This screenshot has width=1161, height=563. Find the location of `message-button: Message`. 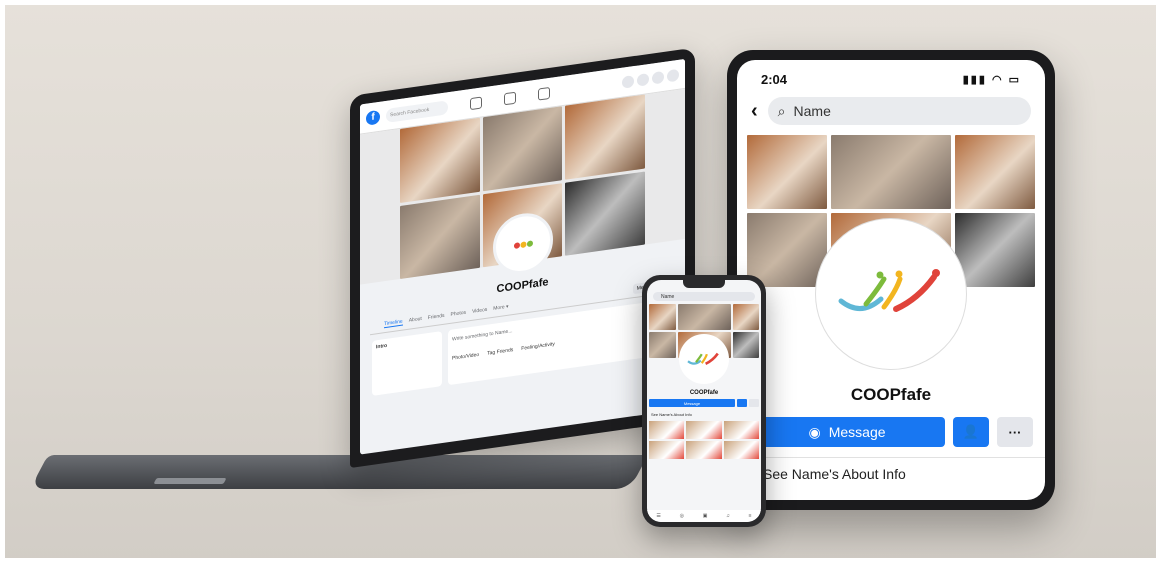

message-button: Message is located at coordinates (692, 403).